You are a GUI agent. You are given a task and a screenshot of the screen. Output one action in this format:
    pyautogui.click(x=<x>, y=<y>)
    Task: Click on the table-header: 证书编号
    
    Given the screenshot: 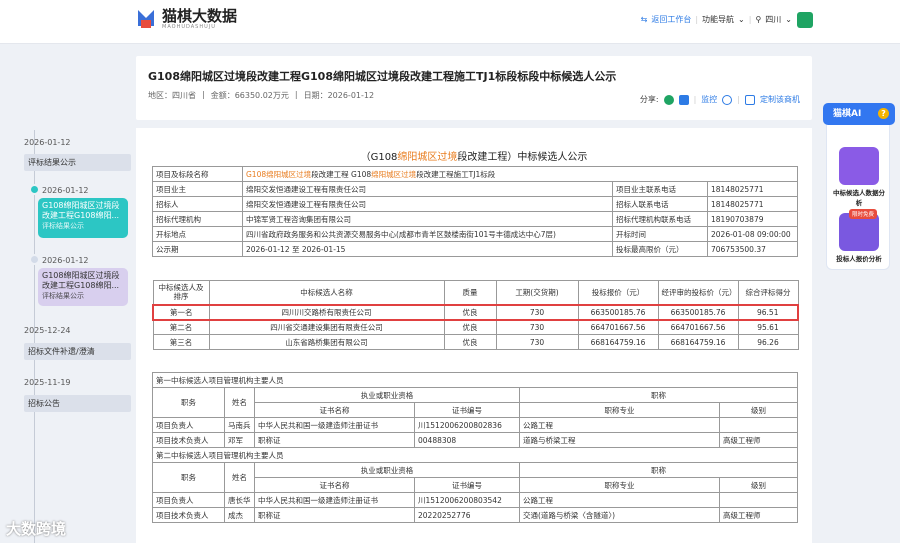 What is the action you would take?
    pyautogui.click(x=467, y=410)
    